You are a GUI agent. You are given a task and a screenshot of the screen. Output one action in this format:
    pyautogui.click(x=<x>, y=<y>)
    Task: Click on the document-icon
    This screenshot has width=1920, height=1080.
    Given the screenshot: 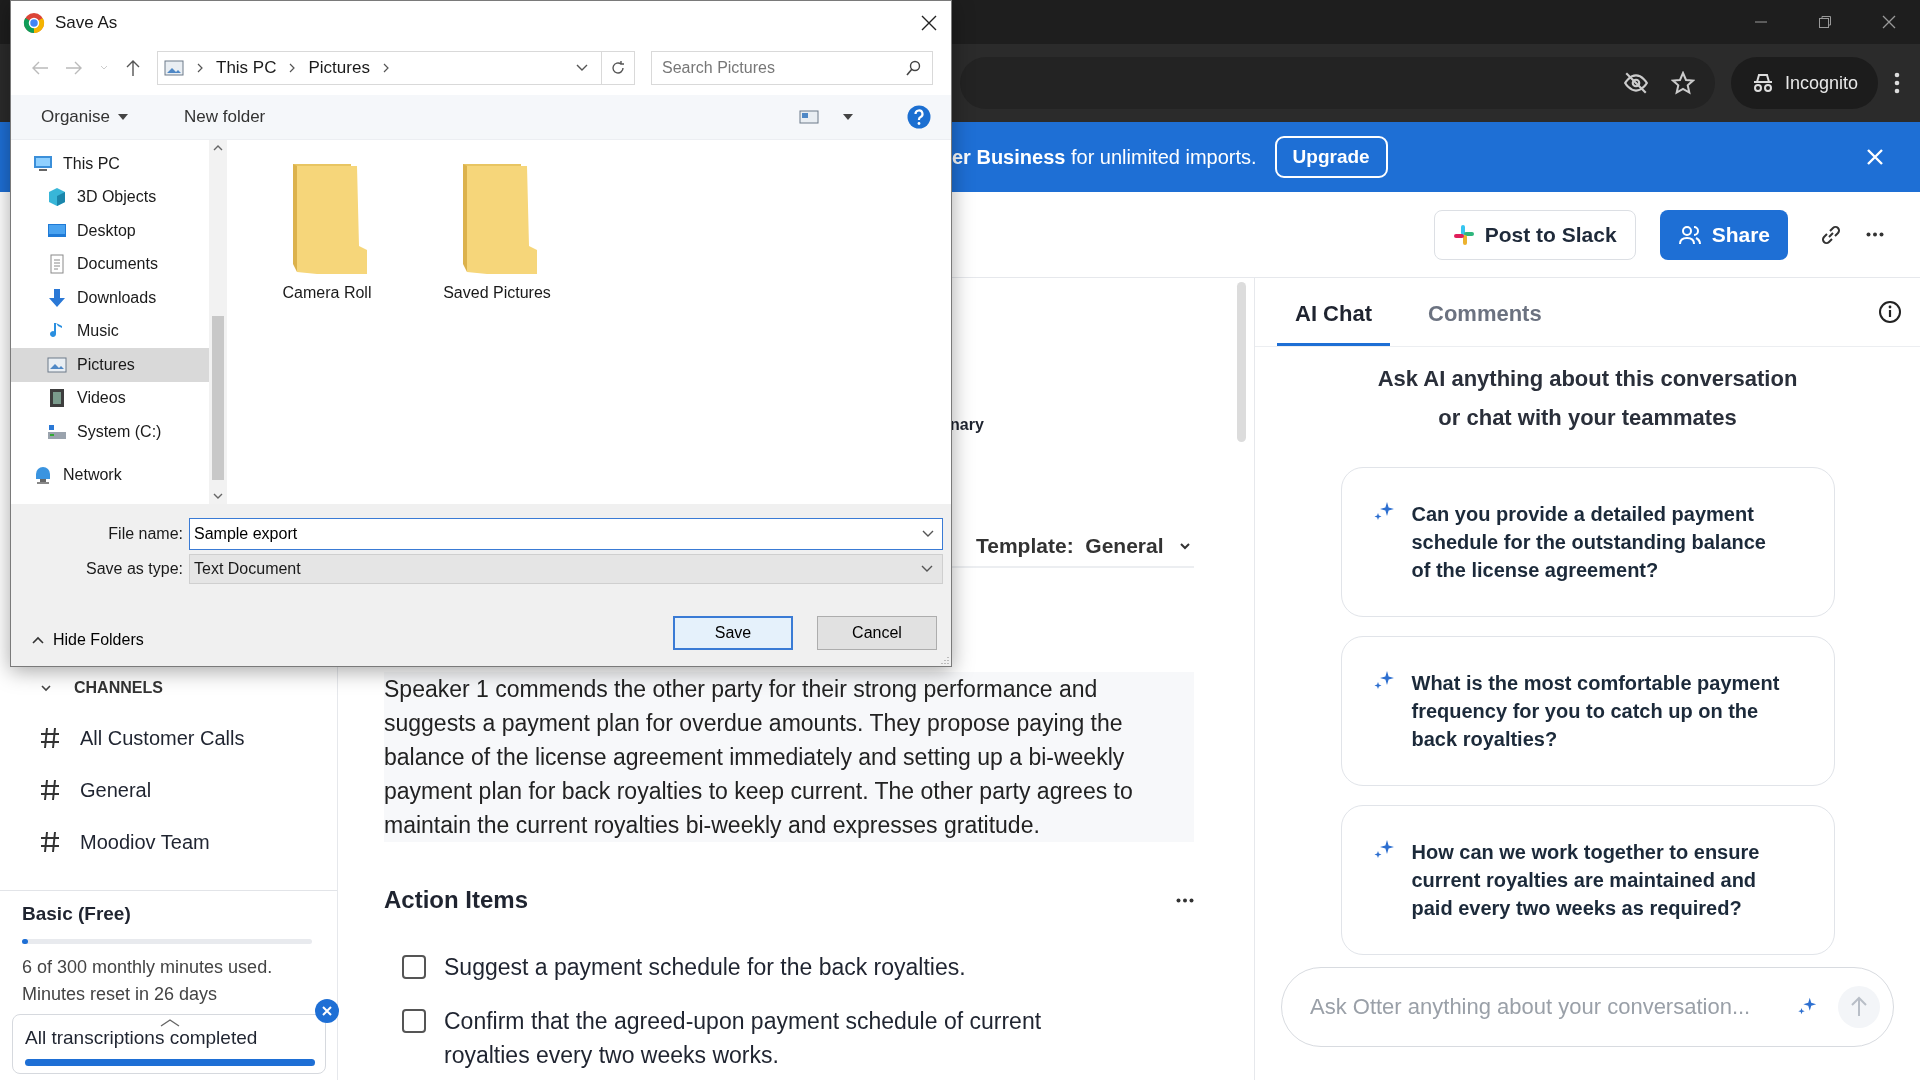 What is the action you would take?
    pyautogui.click(x=57, y=264)
    